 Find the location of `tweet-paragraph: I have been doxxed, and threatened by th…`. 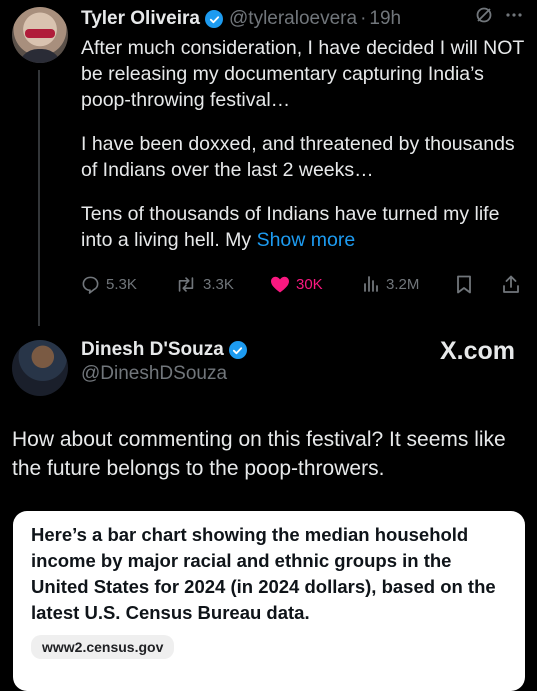

tweet-paragraph: I have been doxxed, and threatened by th… is located at coordinates (298, 157).